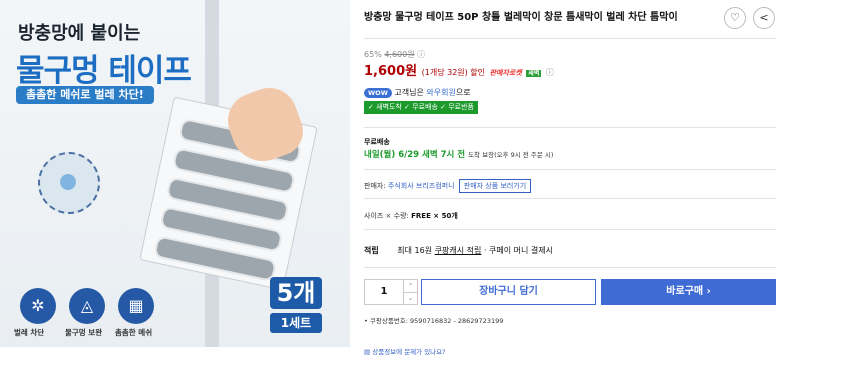 Image resolution: width=850 pixels, height=365 pixels. What do you see at coordinates (134, 332) in the screenshot?
I see `feature-label: 촘촘한 메쉬` at bounding box center [134, 332].